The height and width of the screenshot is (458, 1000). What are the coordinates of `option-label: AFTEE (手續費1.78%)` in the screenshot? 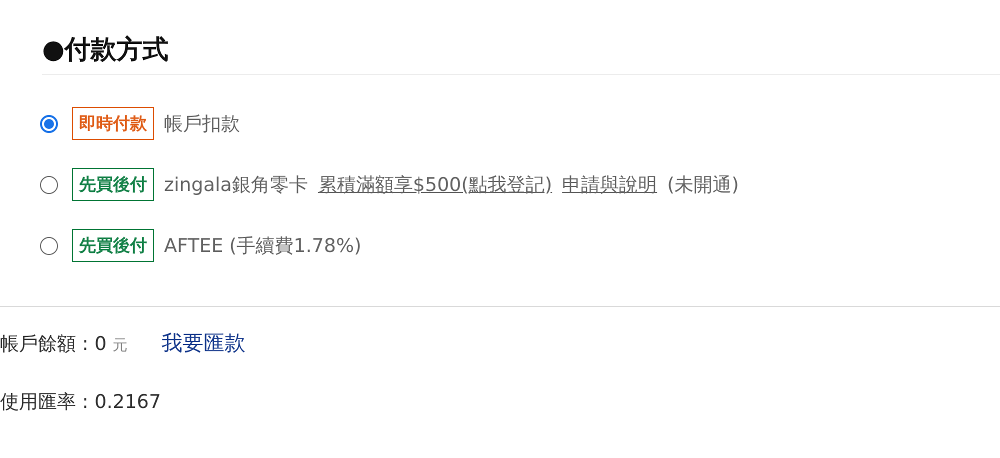 It's located at (263, 246).